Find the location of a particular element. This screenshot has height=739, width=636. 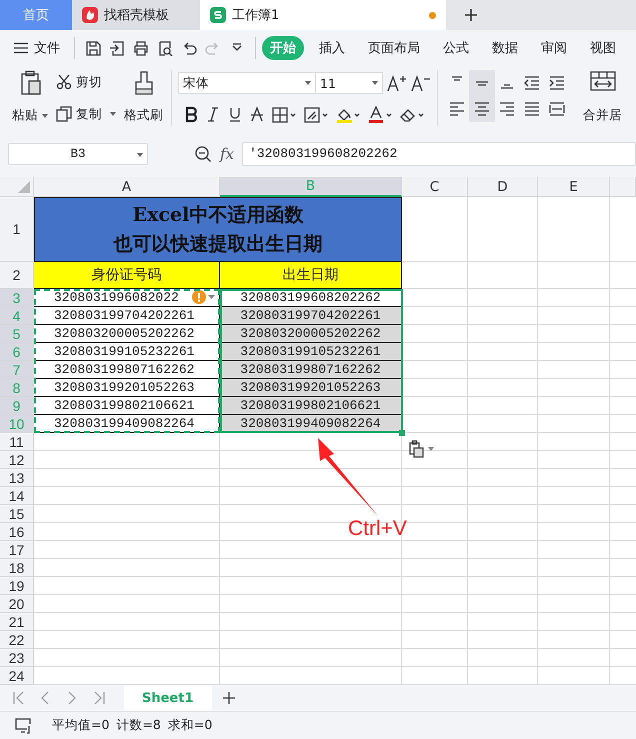

row-header: 16 is located at coordinates (17, 532).